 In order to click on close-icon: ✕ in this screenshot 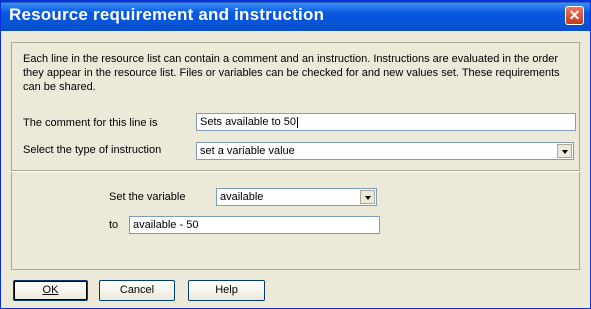, I will do `click(574, 15)`.